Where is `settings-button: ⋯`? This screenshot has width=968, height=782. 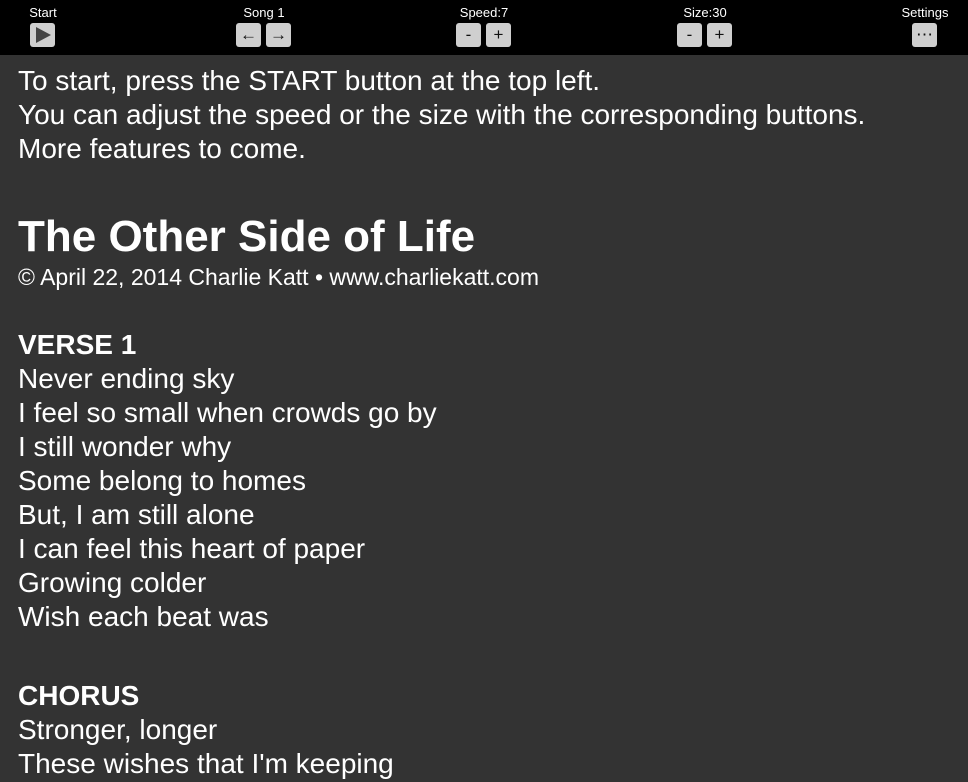
settings-button: ⋯ is located at coordinates (924, 35).